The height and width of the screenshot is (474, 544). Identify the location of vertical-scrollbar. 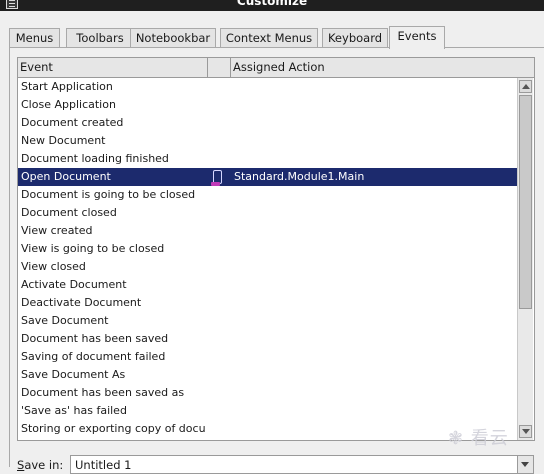
(525, 259).